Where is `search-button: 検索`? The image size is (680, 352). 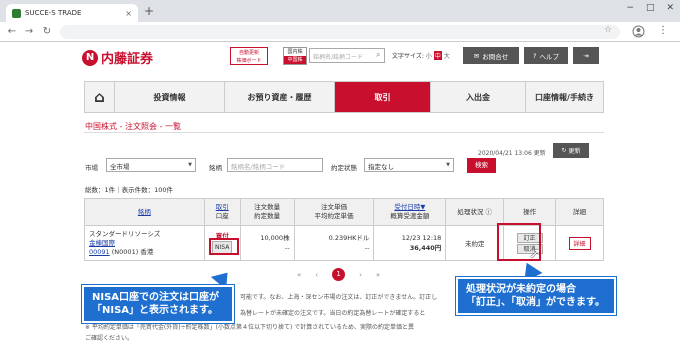 search-button: 検索 is located at coordinates (481, 165).